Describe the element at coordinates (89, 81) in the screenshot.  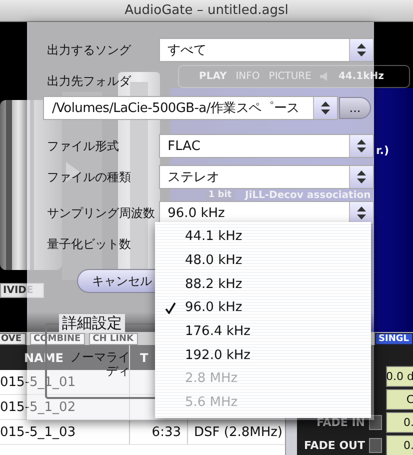
I see `field-label: 出力先フォルダ` at that location.